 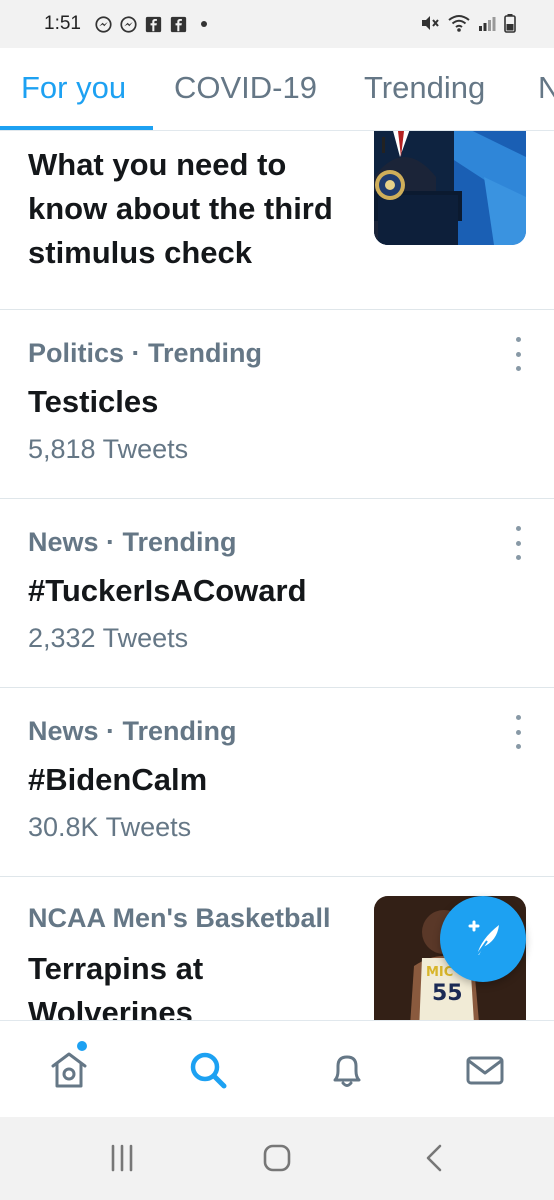 What do you see at coordinates (108, 638) in the screenshot?
I see `trend-tweet-count: 2,332 Tweets` at bounding box center [108, 638].